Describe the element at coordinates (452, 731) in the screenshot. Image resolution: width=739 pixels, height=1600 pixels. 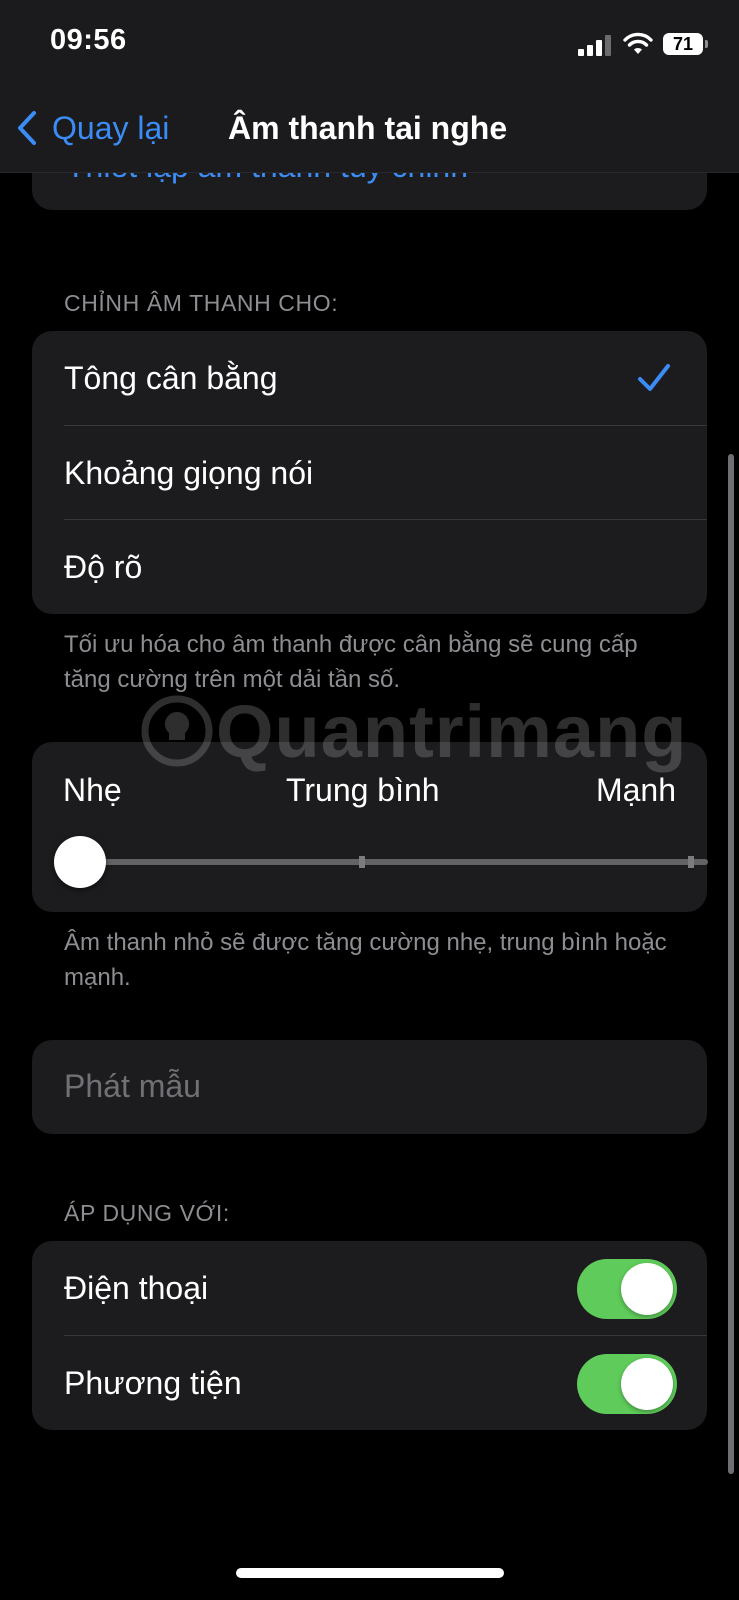
I see `watermark-text: Quantrimang` at that location.